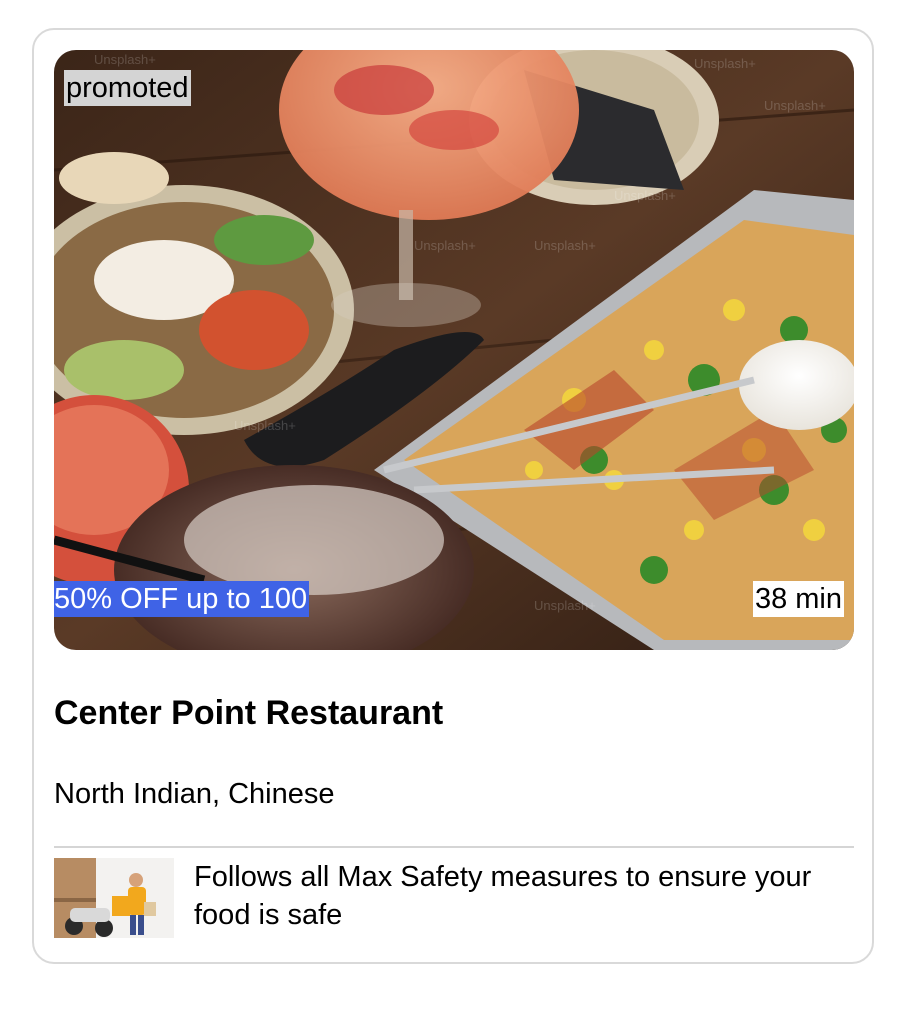 Image resolution: width=906 pixels, height=1032 pixels. What do you see at coordinates (127, 88) in the screenshot?
I see `promoted-badge: promoted` at bounding box center [127, 88].